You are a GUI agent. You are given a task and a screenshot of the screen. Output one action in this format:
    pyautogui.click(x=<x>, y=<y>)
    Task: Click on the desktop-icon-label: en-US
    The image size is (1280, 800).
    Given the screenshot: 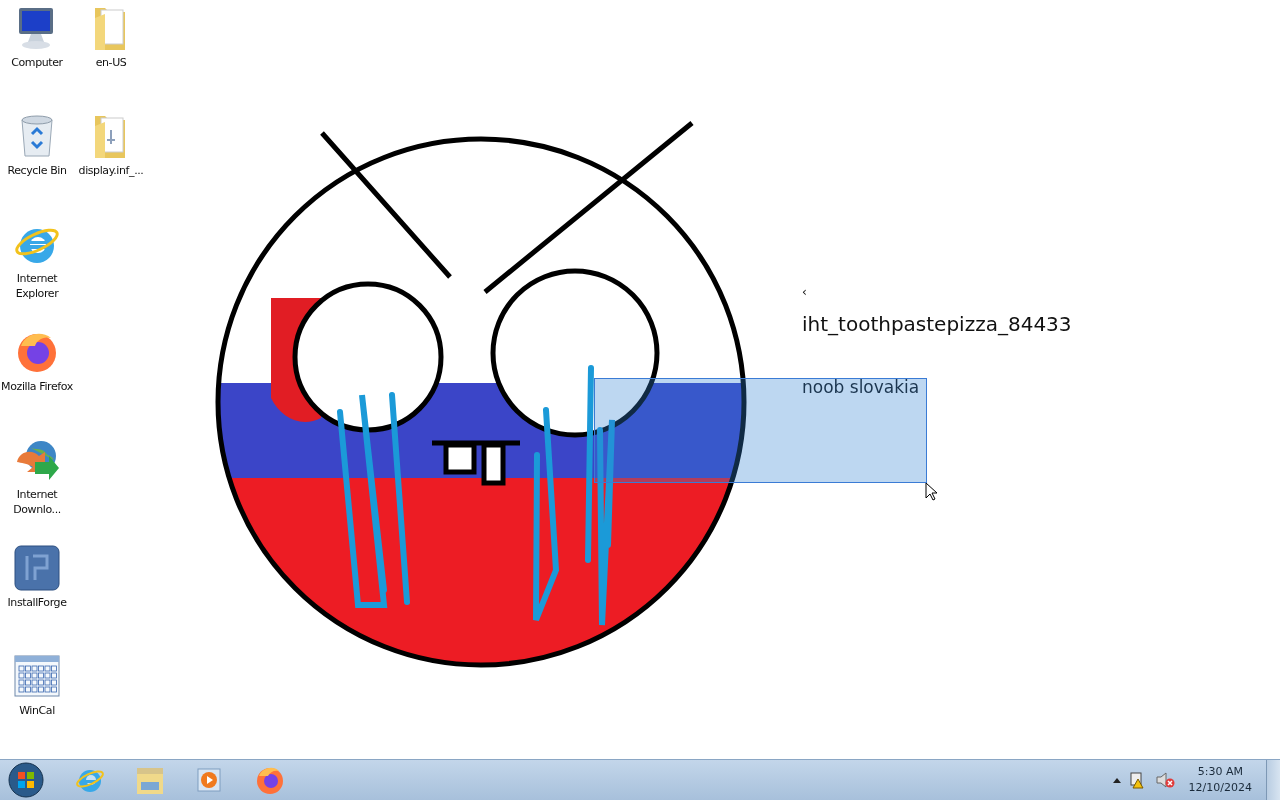 What is the action you would take?
    pyautogui.click(x=111, y=62)
    